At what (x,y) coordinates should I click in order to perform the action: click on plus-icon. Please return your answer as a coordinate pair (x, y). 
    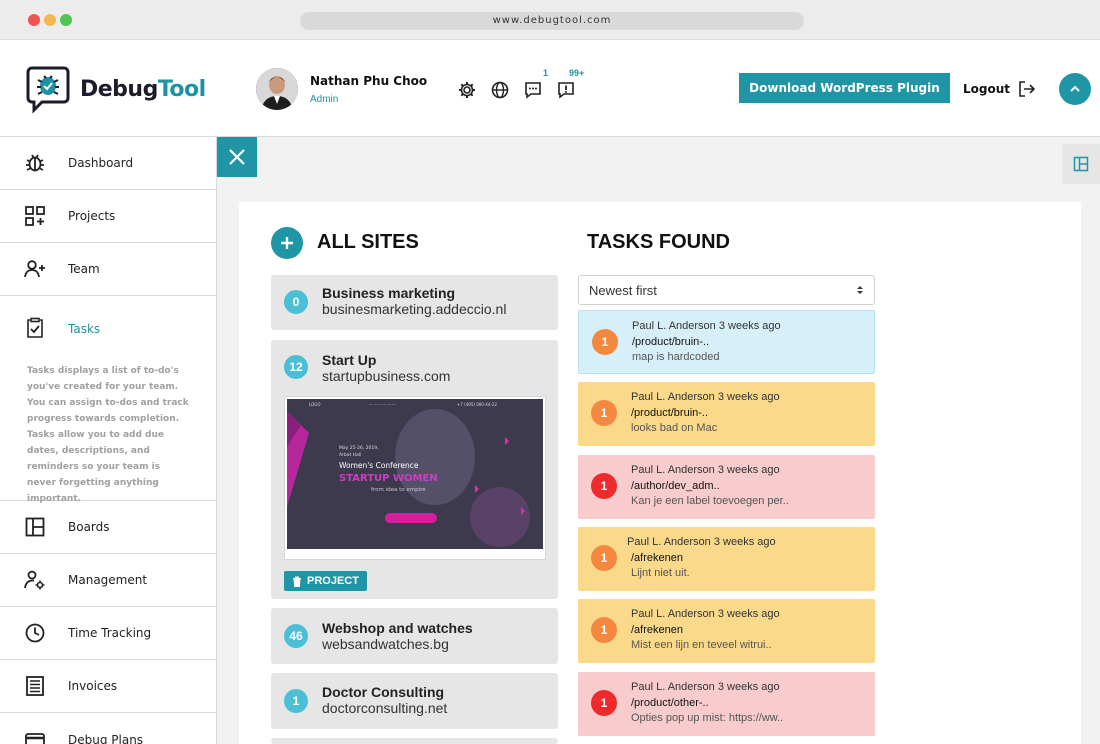
    Looking at the image, I should click on (287, 243).